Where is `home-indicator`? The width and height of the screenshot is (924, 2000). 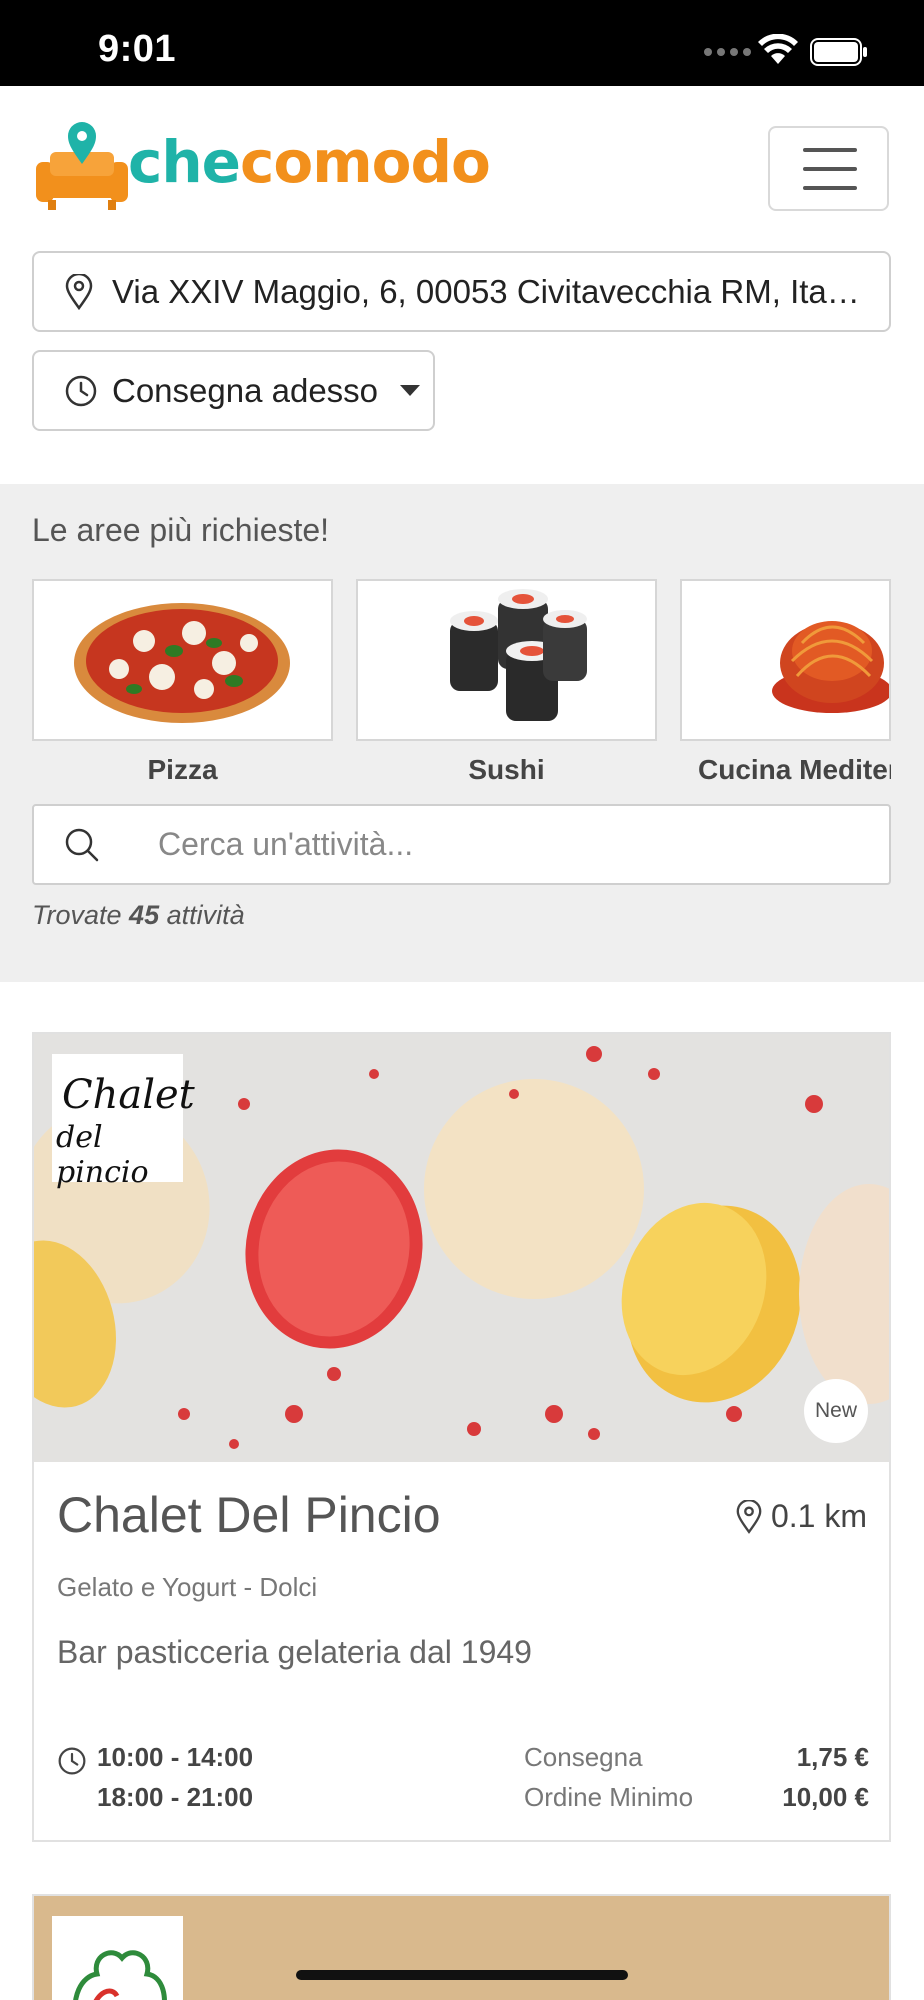
home-indicator is located at coordinates (462, 1975).